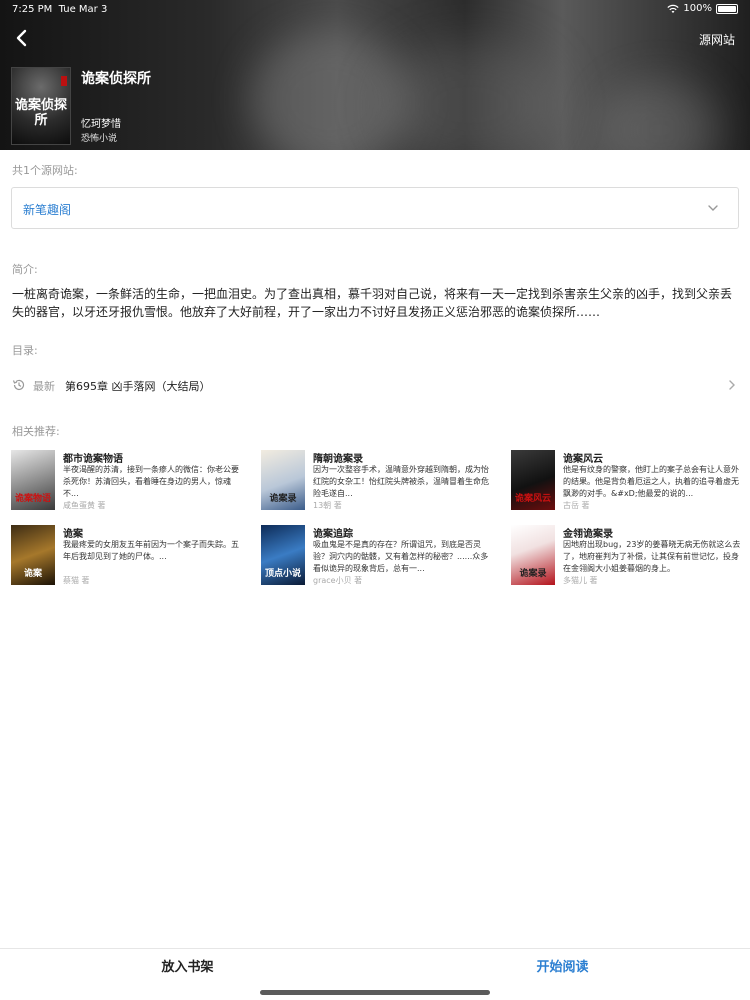 The image size is (750, 1000). Describe the element at coordinates (338, 580) in the screenshot. I see `recommend-author: grace小贝 著` at that location.